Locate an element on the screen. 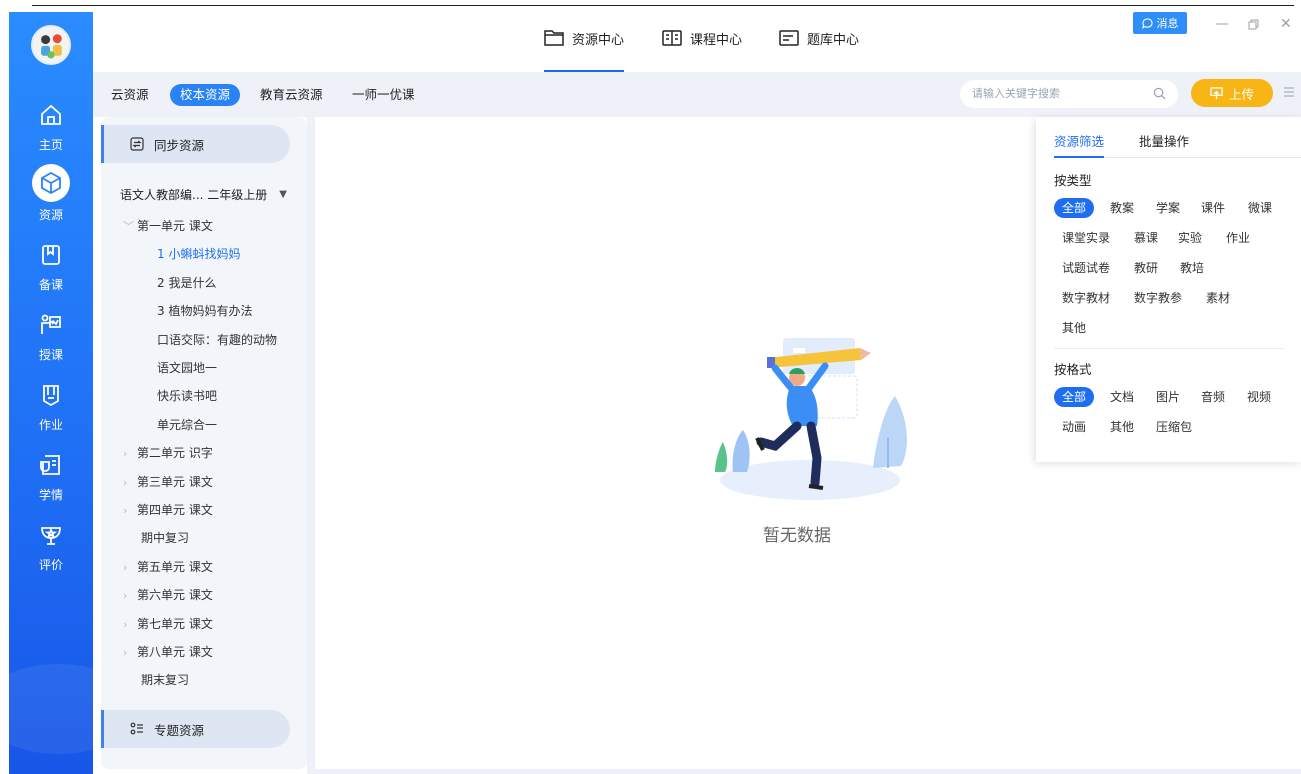  chevron-down-icon: ﹀ is located at coordinates (130, 226).